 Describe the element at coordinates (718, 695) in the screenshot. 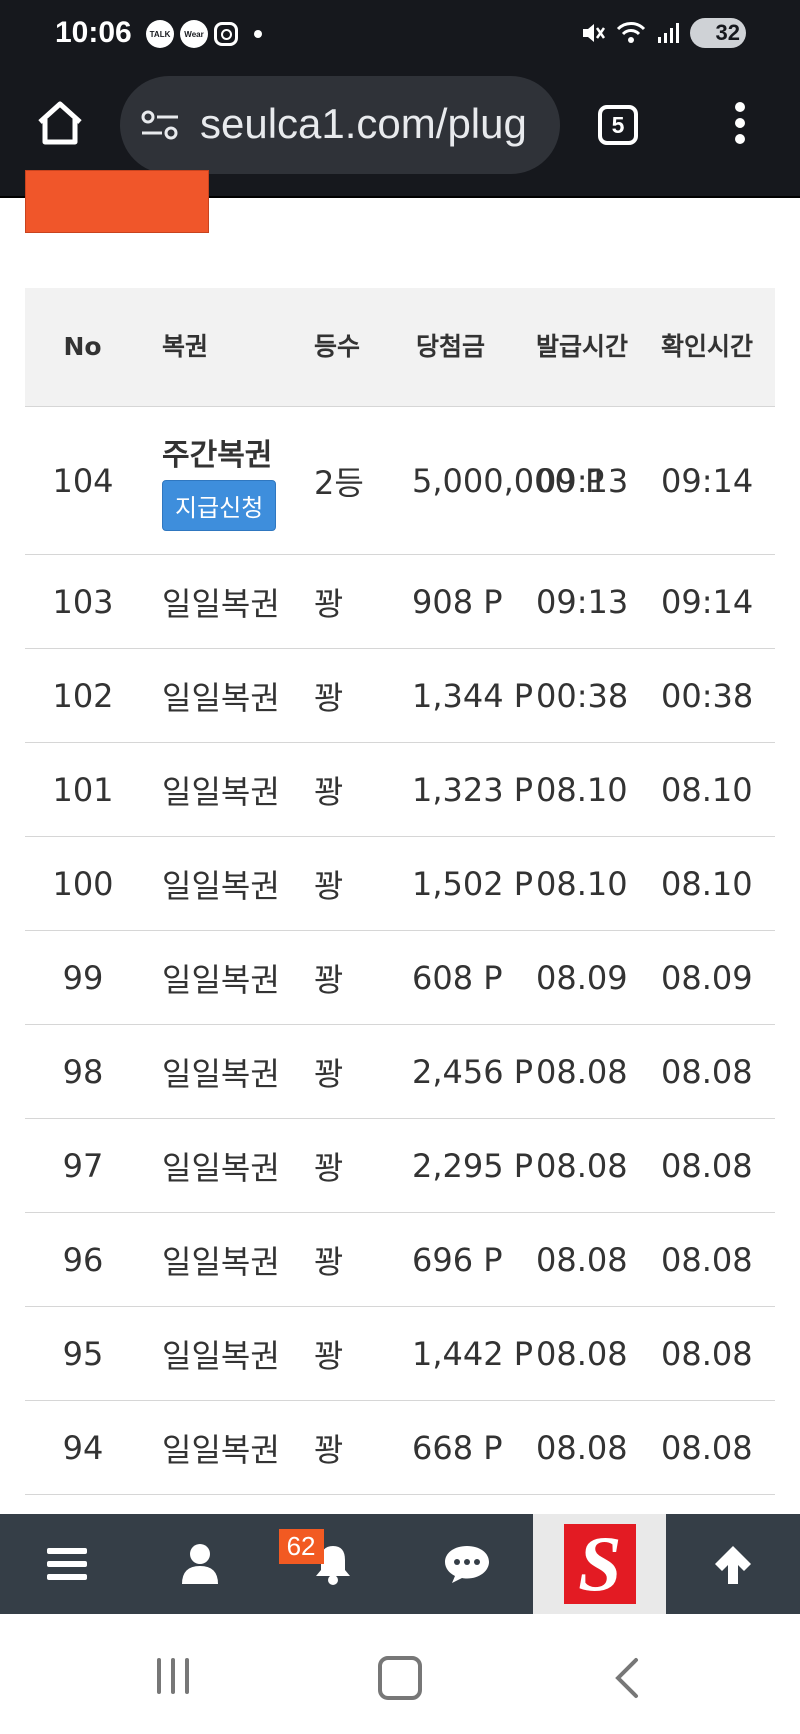

I see `cell-check-time: 00:38` at that location.